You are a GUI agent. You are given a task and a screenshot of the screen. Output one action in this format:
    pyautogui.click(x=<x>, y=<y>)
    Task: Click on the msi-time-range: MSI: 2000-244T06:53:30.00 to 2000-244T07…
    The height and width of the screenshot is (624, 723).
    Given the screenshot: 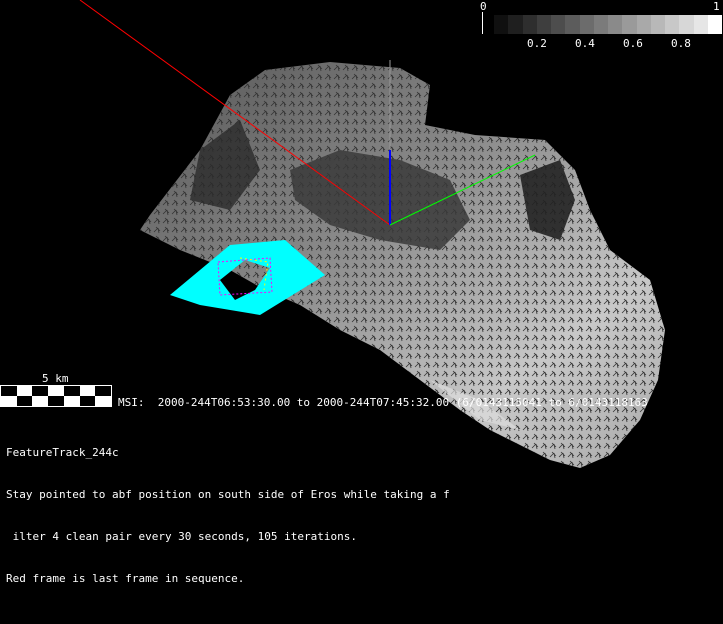 What is the action you would take?
    pyautogui.click(x=383, y=402)
    